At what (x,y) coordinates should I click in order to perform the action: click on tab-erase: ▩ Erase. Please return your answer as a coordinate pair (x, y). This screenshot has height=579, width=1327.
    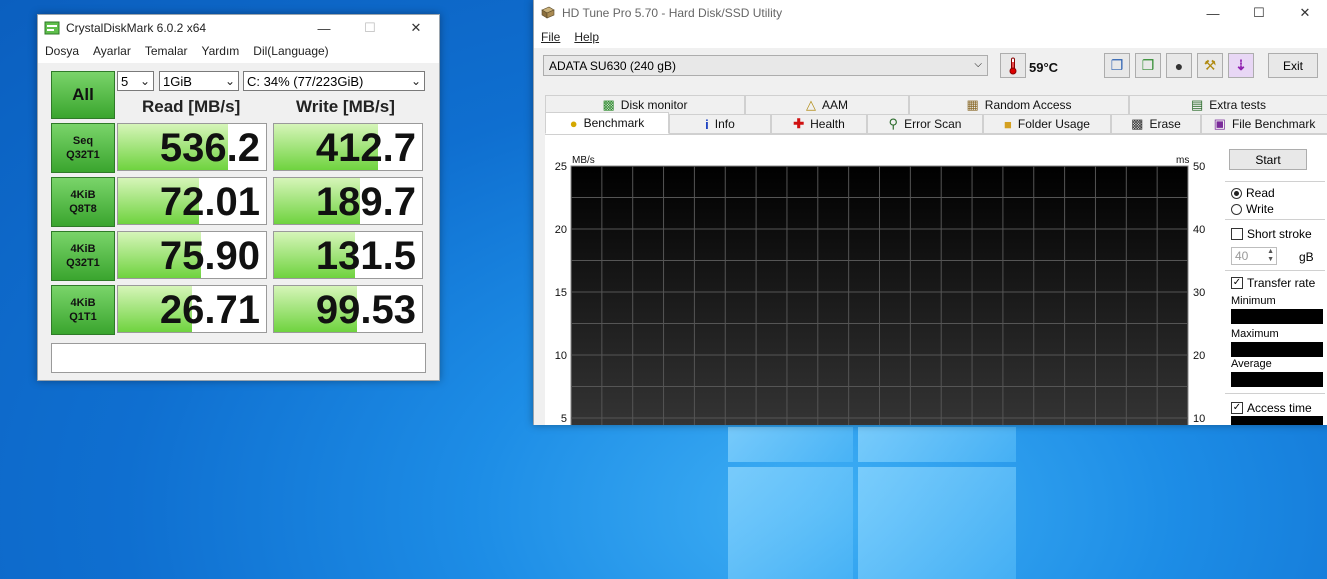
    Looking at the image, I should click on (1156, 124).